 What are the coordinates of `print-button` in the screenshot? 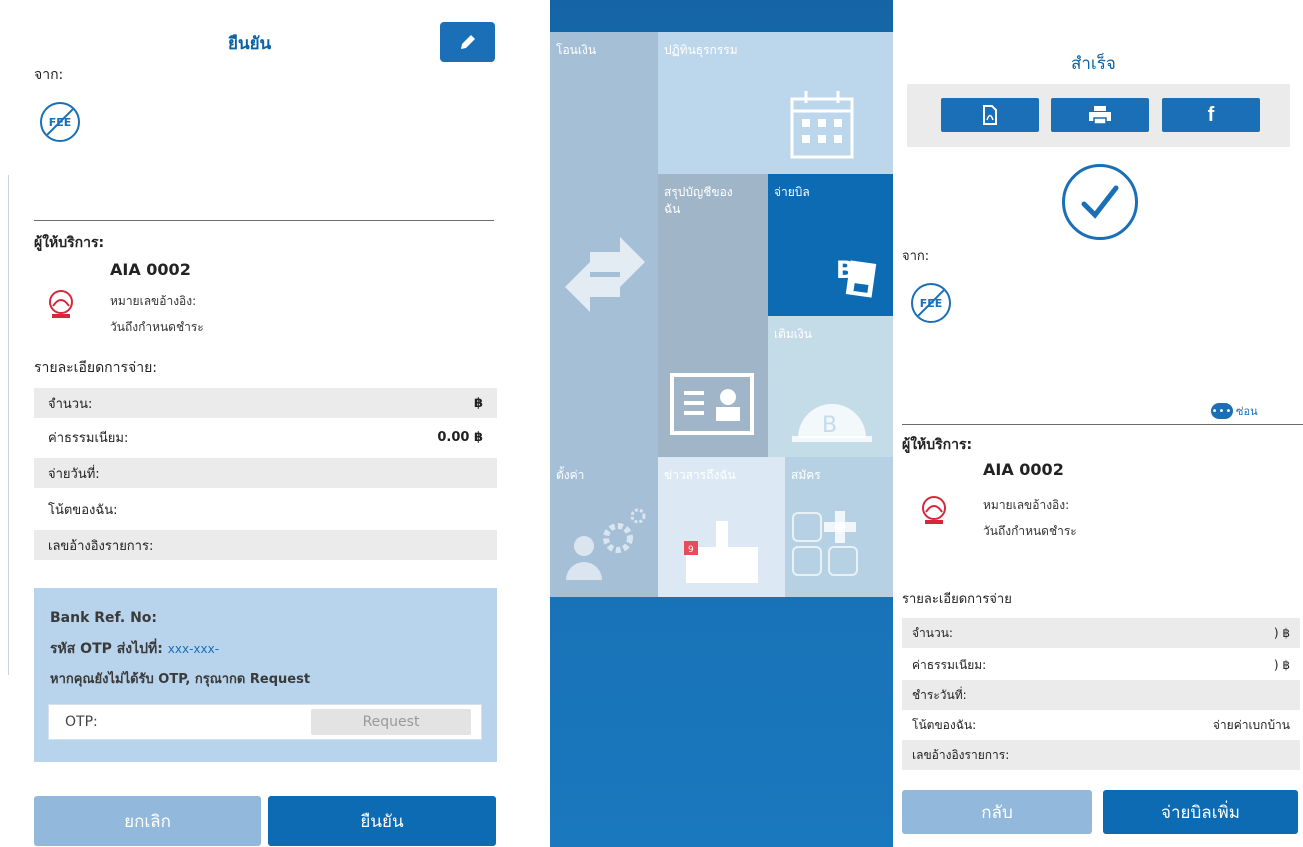 It's located at (1100, 115).